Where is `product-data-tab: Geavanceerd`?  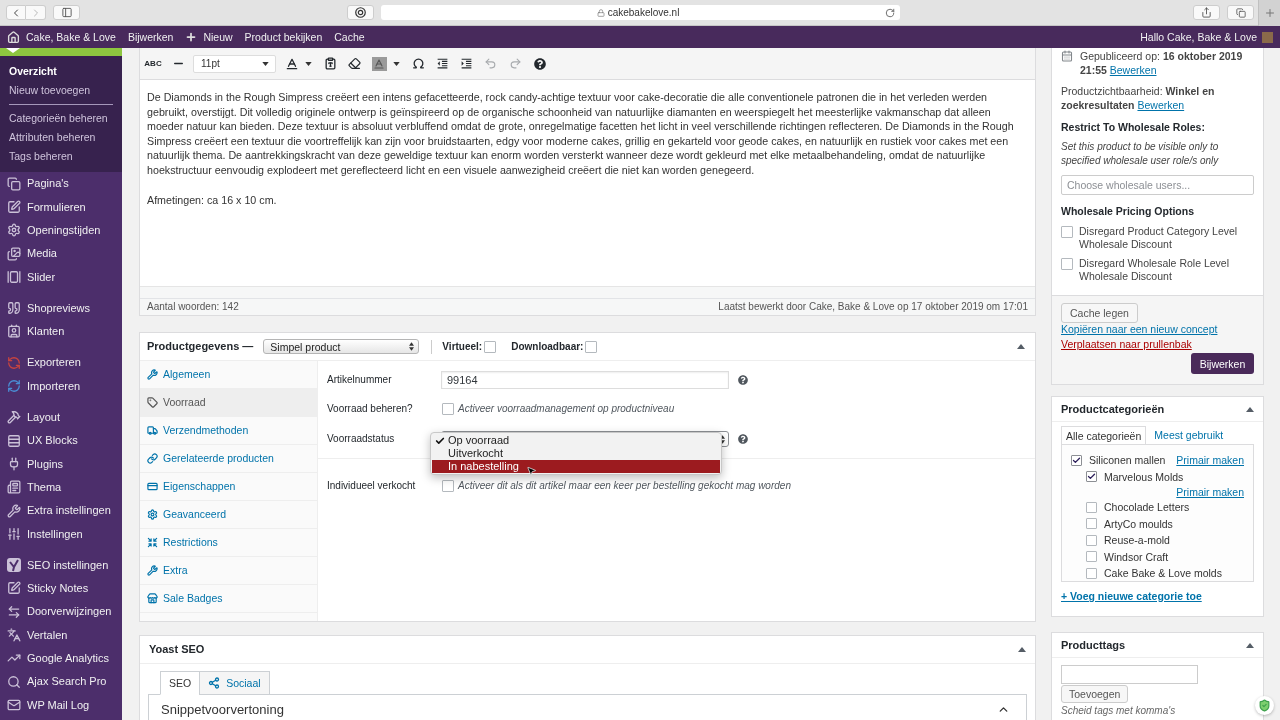 product-data-tab: Geavanceerd is located at coordinates (228, 515).